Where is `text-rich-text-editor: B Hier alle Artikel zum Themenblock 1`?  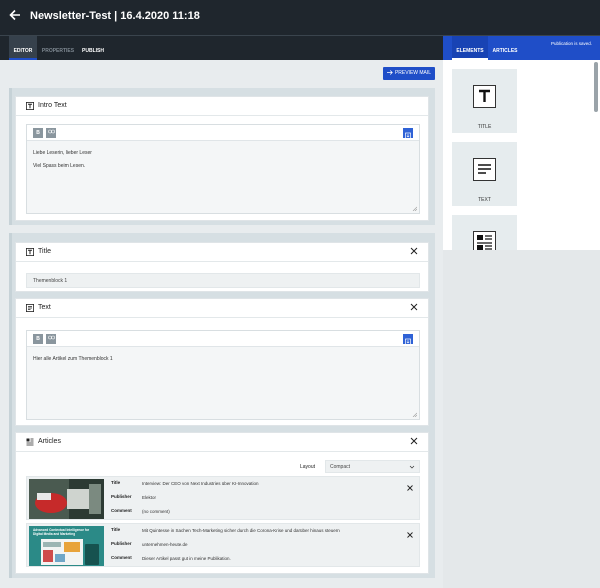
text-rich-text-editor: B Hier alle Artikel zum Themenblock 1 is located at coordinates (223, 375).